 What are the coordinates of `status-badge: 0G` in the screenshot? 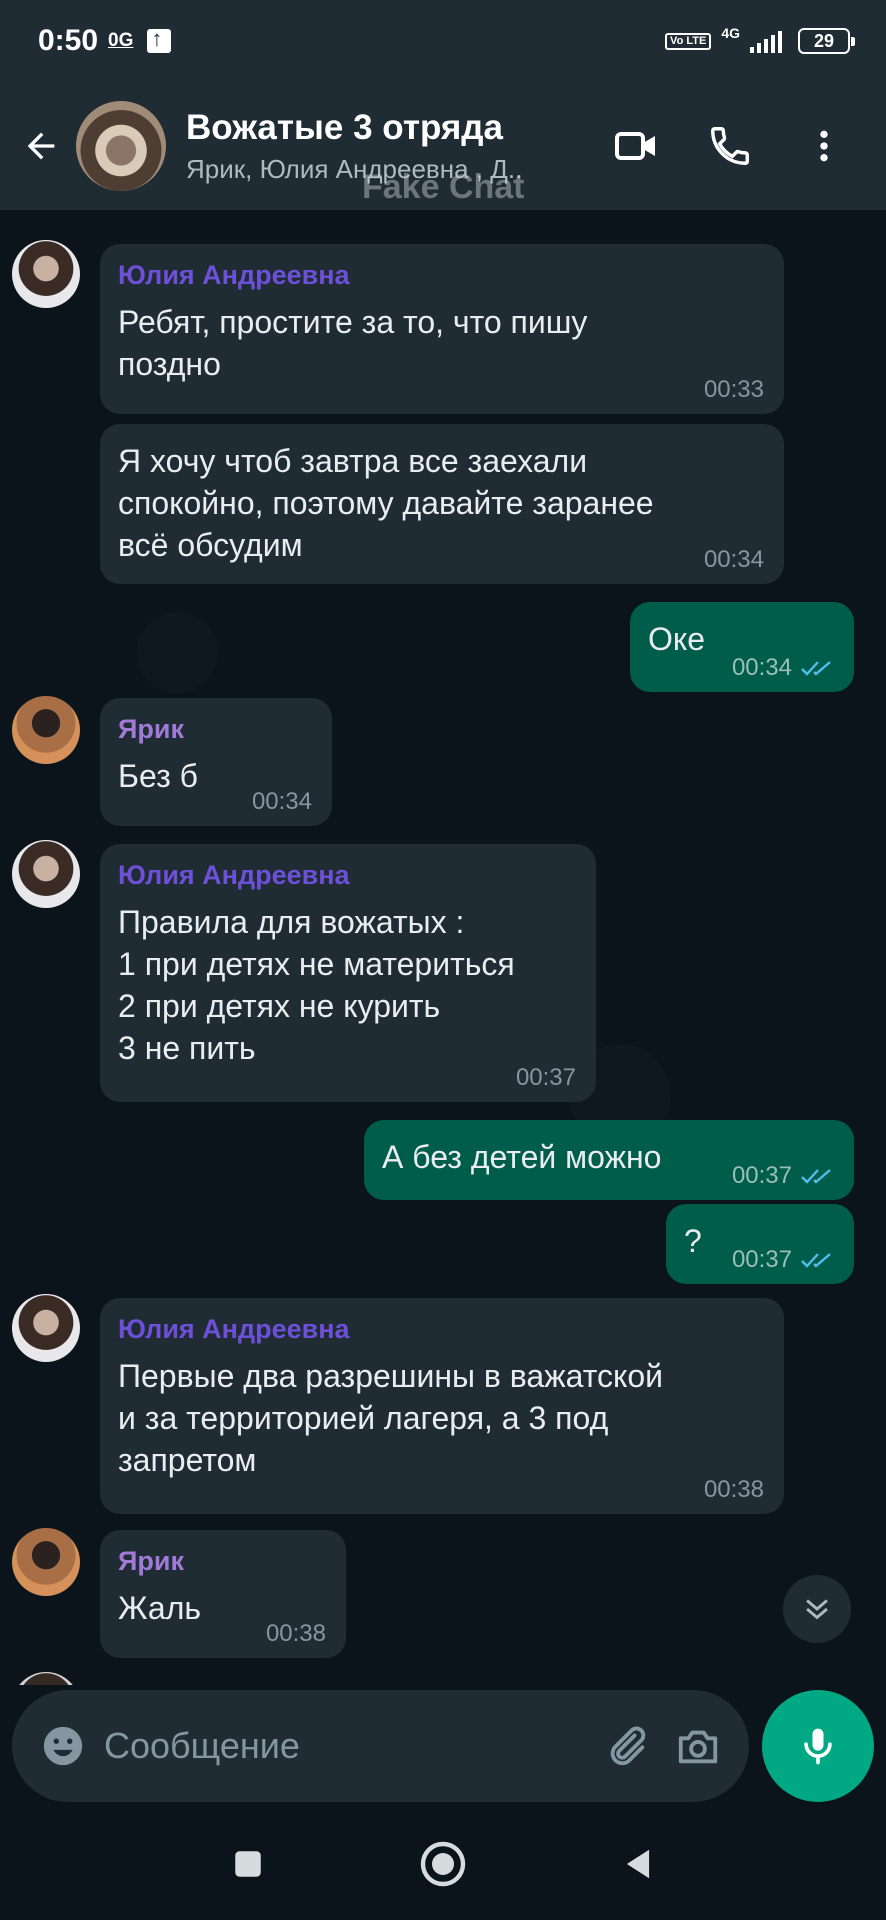 It's located at (121, 40).